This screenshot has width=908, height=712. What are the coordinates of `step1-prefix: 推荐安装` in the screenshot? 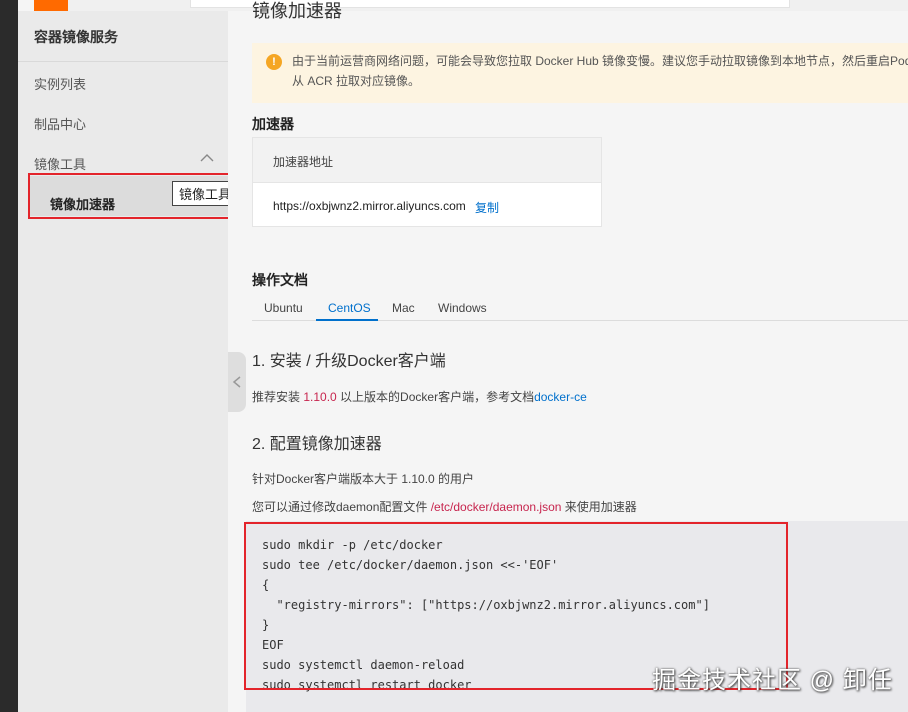 It's located at (278, 397).